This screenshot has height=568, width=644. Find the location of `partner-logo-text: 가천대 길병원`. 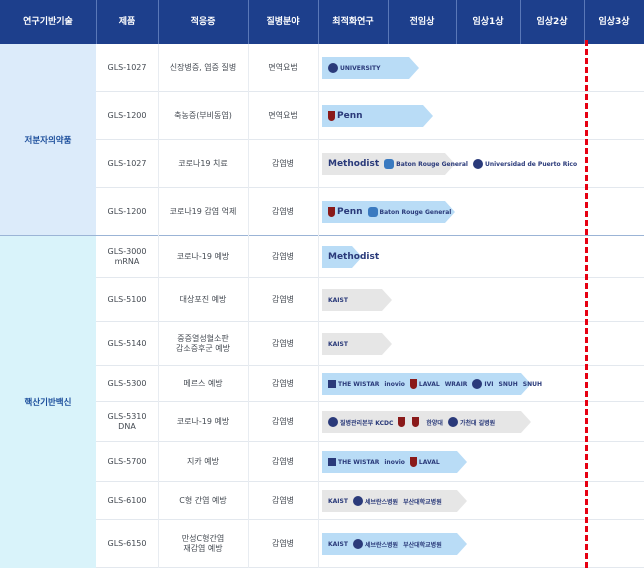

partner-logo-text: 가천대 길병원 is located at coordinates (477, 423).